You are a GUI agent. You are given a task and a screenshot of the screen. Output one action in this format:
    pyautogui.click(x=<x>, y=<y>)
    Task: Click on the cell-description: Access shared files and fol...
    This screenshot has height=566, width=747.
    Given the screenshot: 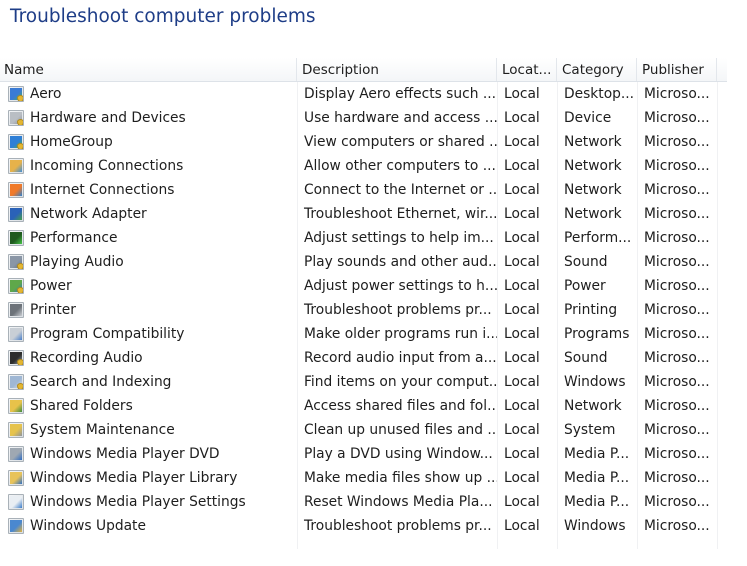 What is the action you would take?
    pyautogui.click(x=400, y=406)
    